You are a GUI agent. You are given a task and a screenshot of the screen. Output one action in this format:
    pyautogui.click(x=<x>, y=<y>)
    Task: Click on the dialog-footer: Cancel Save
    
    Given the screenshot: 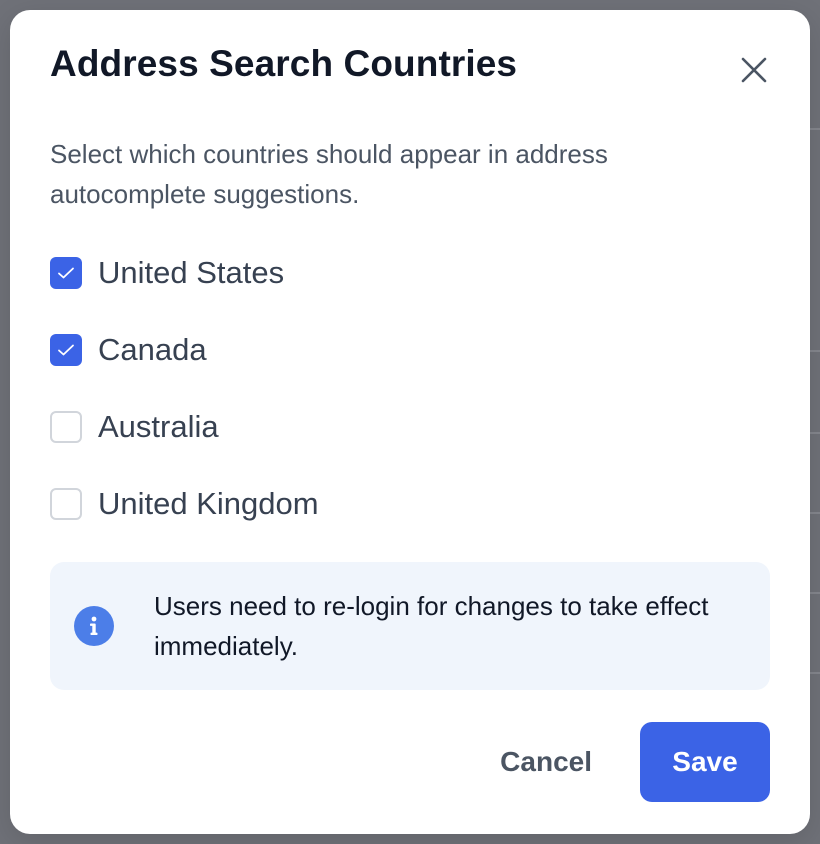 What is the action you would take?
    pyautogui.click(x=623, y=762)
    